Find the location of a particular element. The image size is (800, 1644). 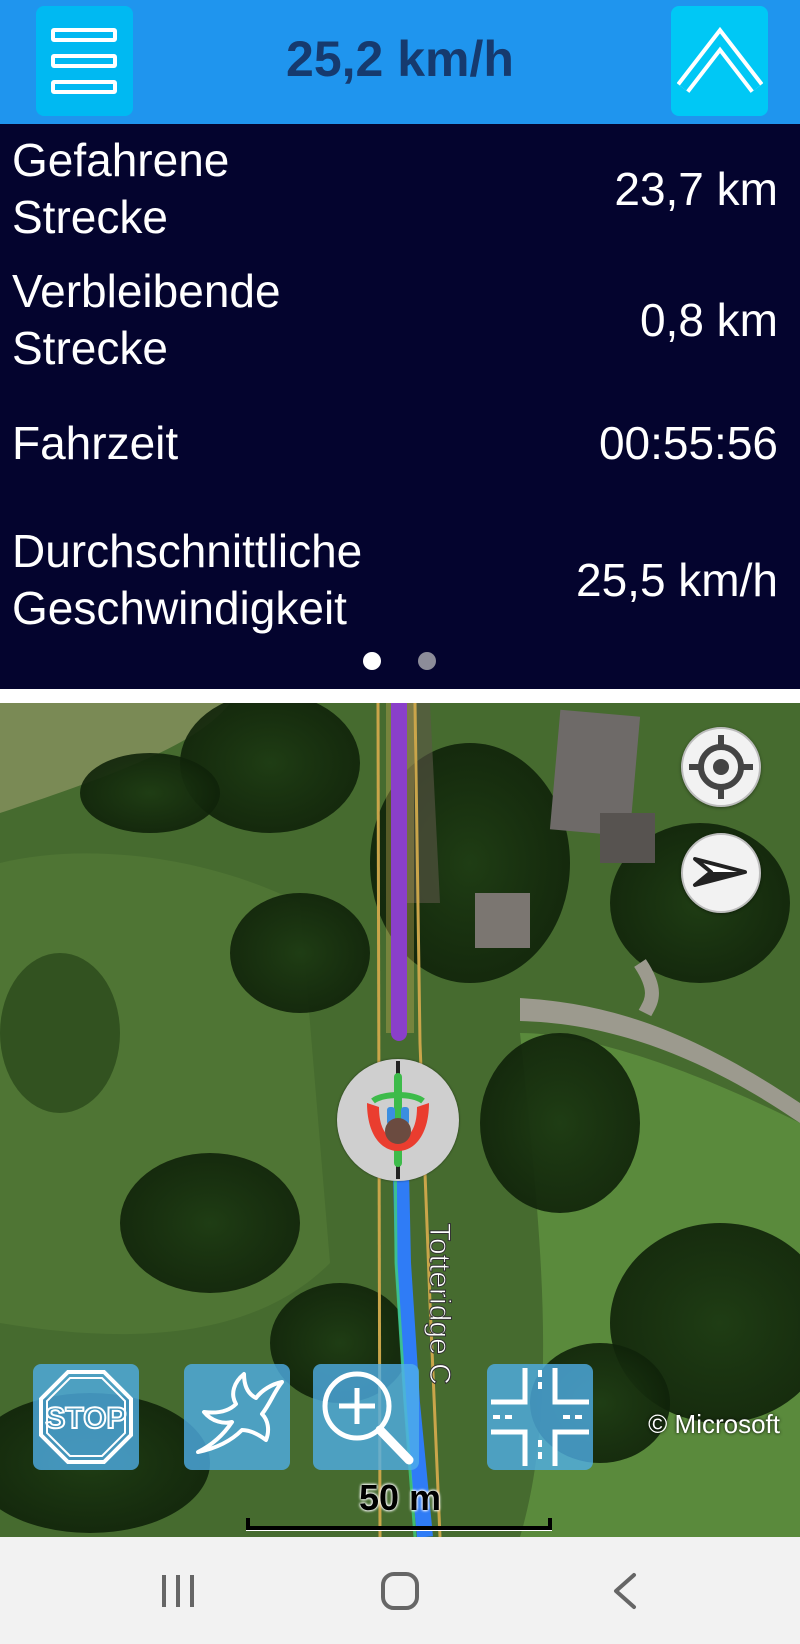

dove-icon is located at coordinates (240, 1413).